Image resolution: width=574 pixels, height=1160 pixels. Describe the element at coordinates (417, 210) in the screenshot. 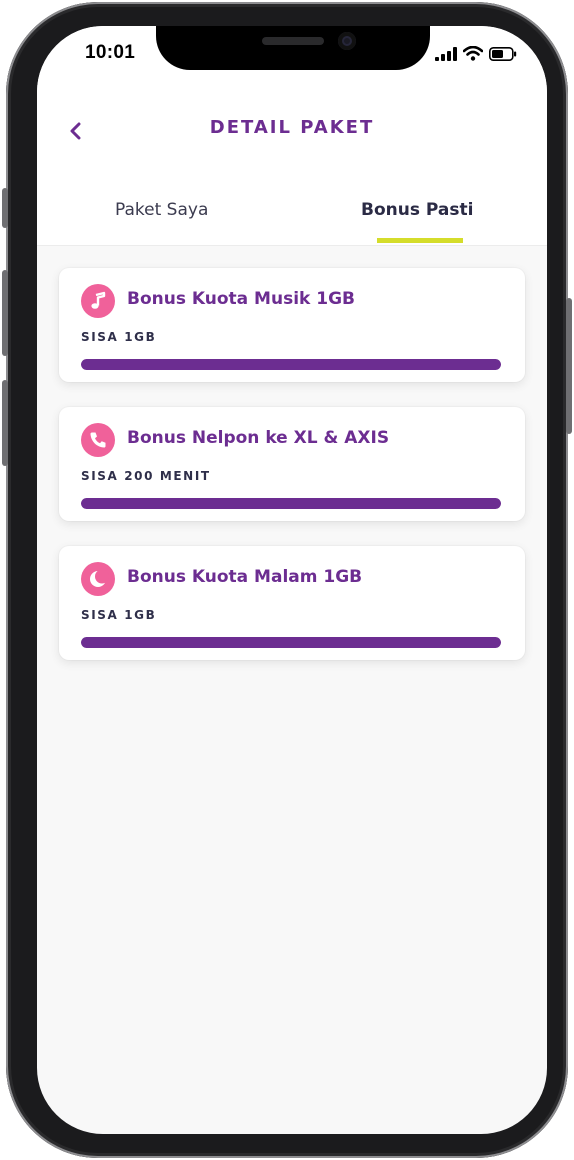

I see `tab-bonus-pasti: Bonus Pasti` at that location.